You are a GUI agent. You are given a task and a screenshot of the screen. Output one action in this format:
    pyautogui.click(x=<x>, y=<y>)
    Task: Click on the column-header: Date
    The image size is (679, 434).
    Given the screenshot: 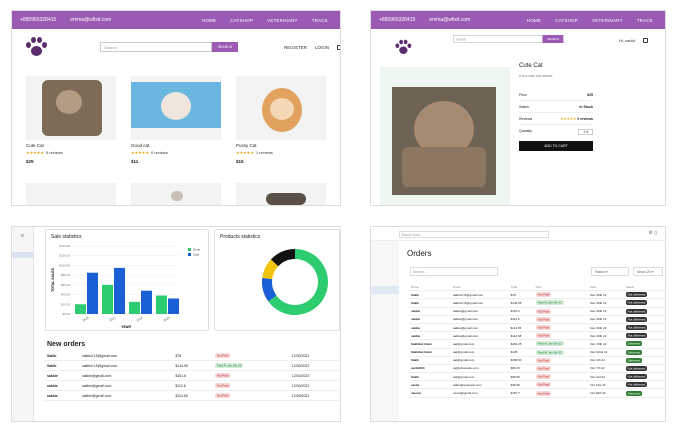 What is the action you would take?
    pyautogui.click(x=606, y=287)
    